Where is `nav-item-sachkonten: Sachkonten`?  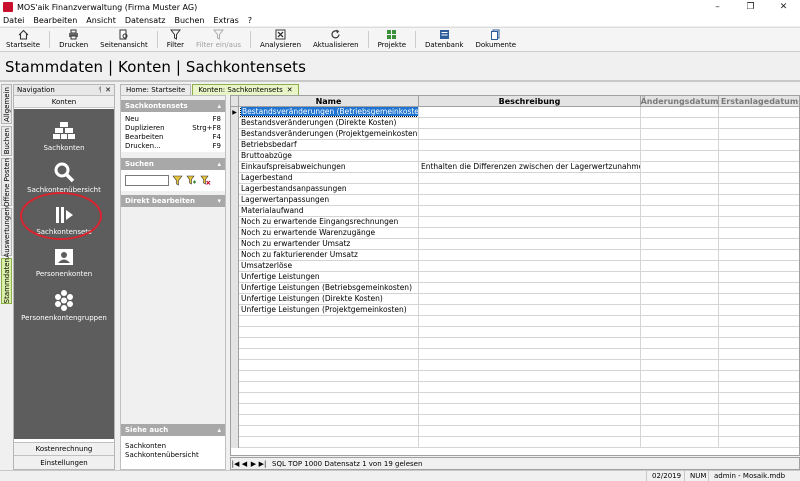
nav-item-sachkonten: Sachkonten is located at coordinates (64, 136).